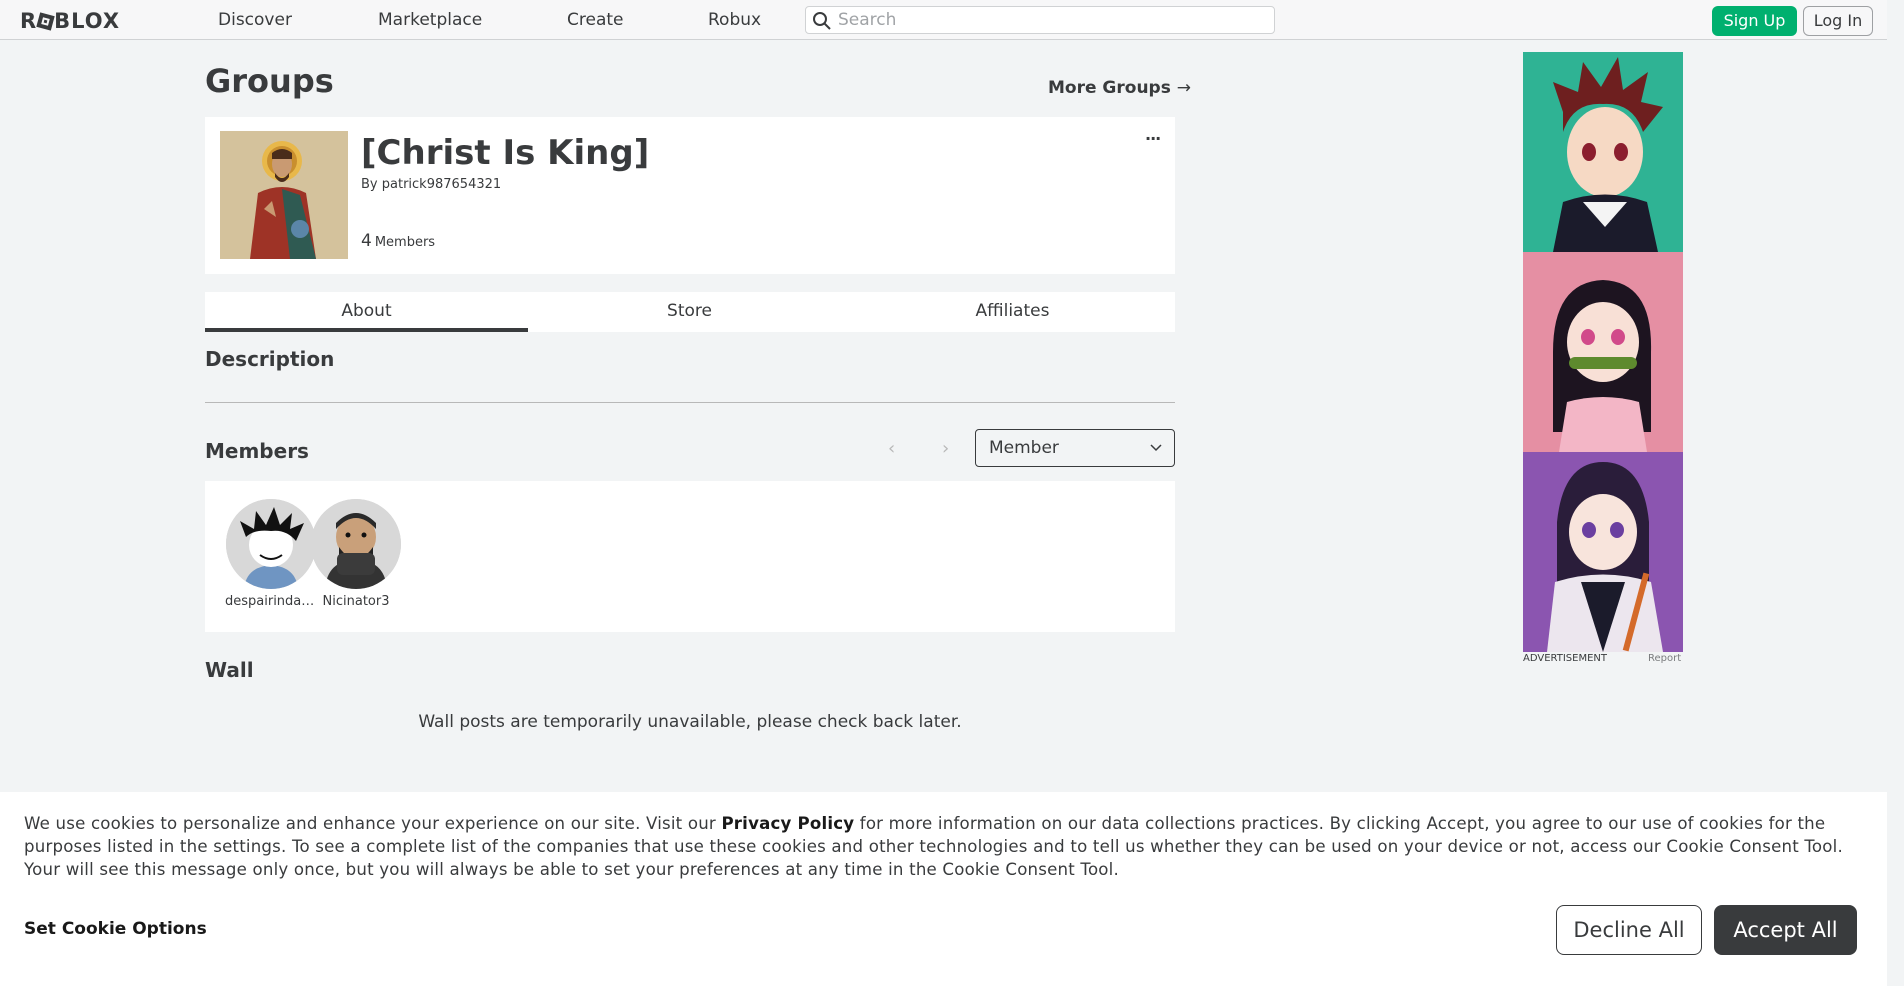 The width and height of the screenshot is (1904, 986). I want to click on more-groups-label: More Groups, so click(1109, 88).